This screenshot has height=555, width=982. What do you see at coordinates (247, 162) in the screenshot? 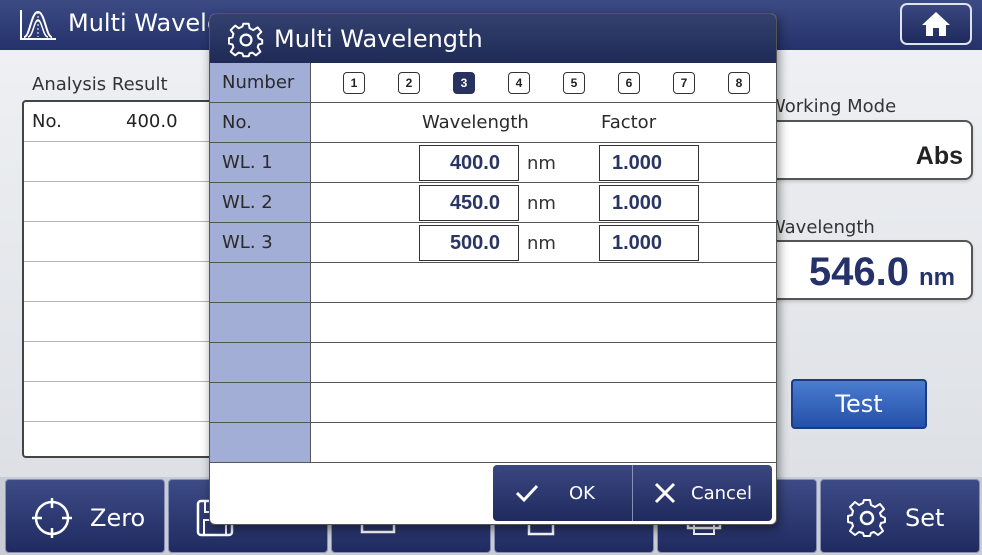
I see `wavelength-row-label: WL. 1` at bounding box center [247, 162].